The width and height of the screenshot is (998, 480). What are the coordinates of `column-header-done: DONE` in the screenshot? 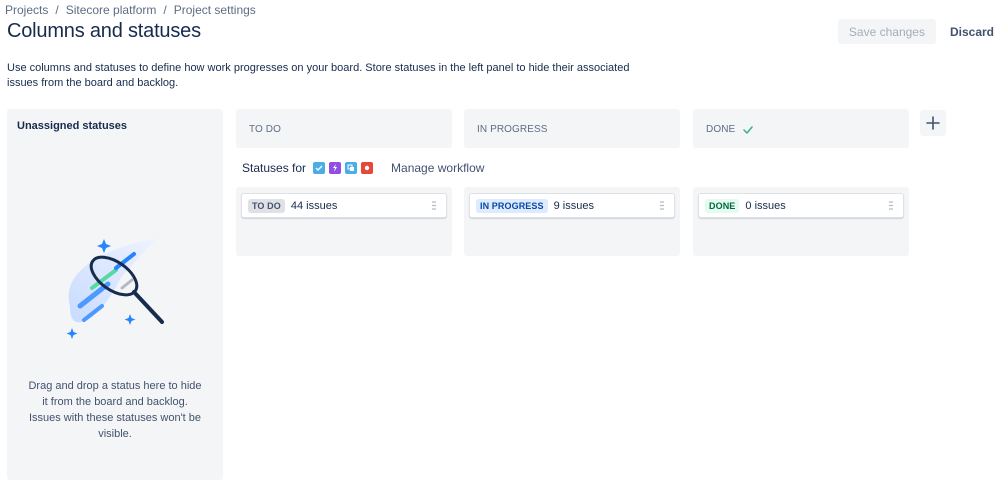 It's located at (801, 128).